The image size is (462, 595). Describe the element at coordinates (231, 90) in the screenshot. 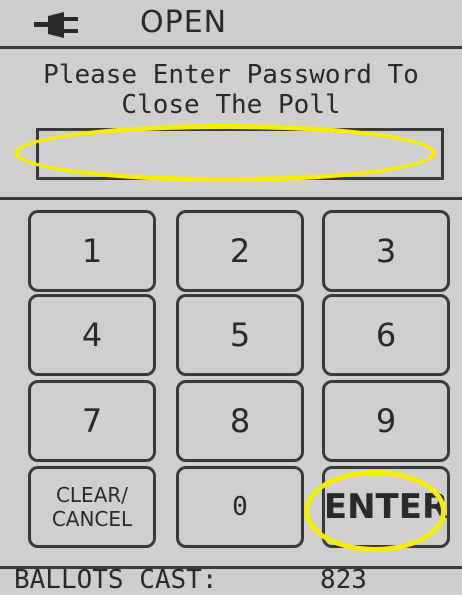

I see `password-prompt: Please Enter Password To Close The Poll` at that location.